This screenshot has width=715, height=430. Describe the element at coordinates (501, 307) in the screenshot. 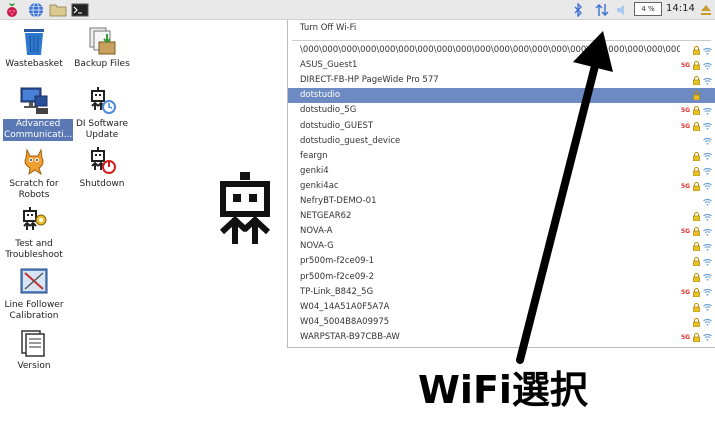

I see `wifi-network-item: W04_14A51A0F5A7A` at that location.